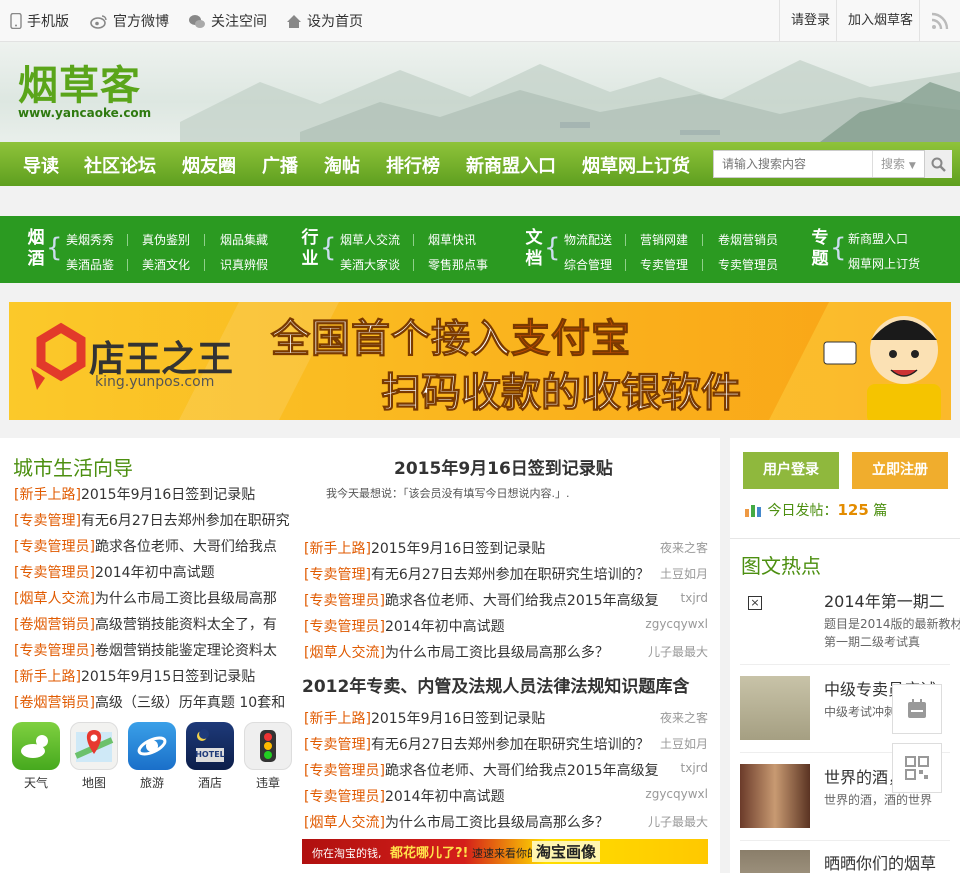 The width and height of the screenshot is (960, 873). What do you see at coordinates (94, 746) in the screenshot?
I see `map-app-button` at bounding box center [94, 746].